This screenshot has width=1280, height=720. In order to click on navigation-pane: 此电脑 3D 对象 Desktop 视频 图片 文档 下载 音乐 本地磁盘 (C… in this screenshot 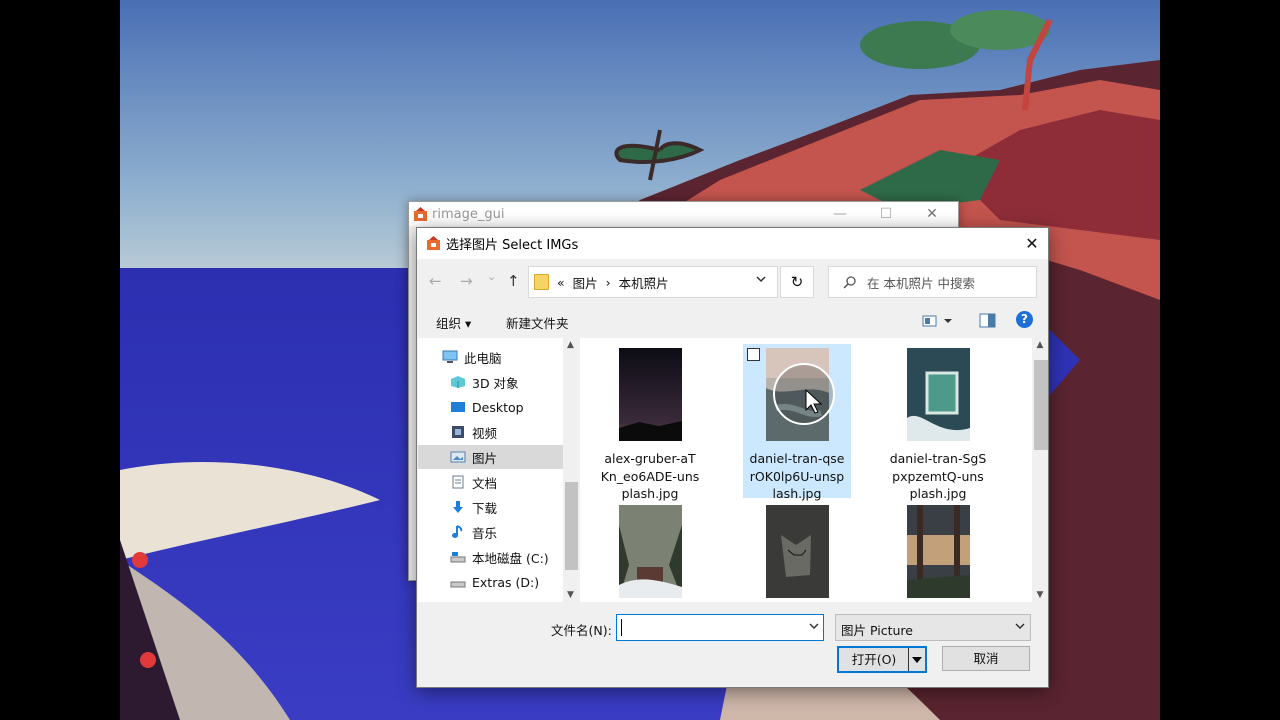, I will do `click(498, 470)`.